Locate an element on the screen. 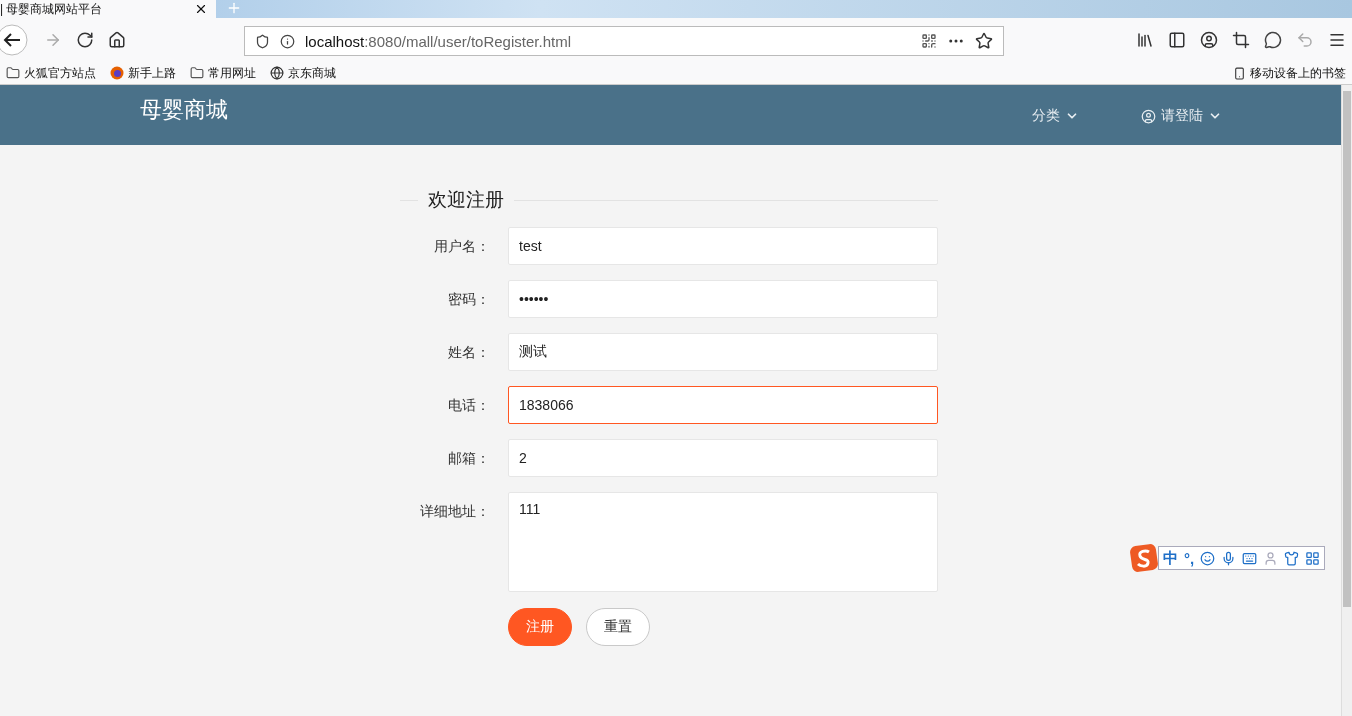  browser-logo-icon is located at coordinates (117, 73).